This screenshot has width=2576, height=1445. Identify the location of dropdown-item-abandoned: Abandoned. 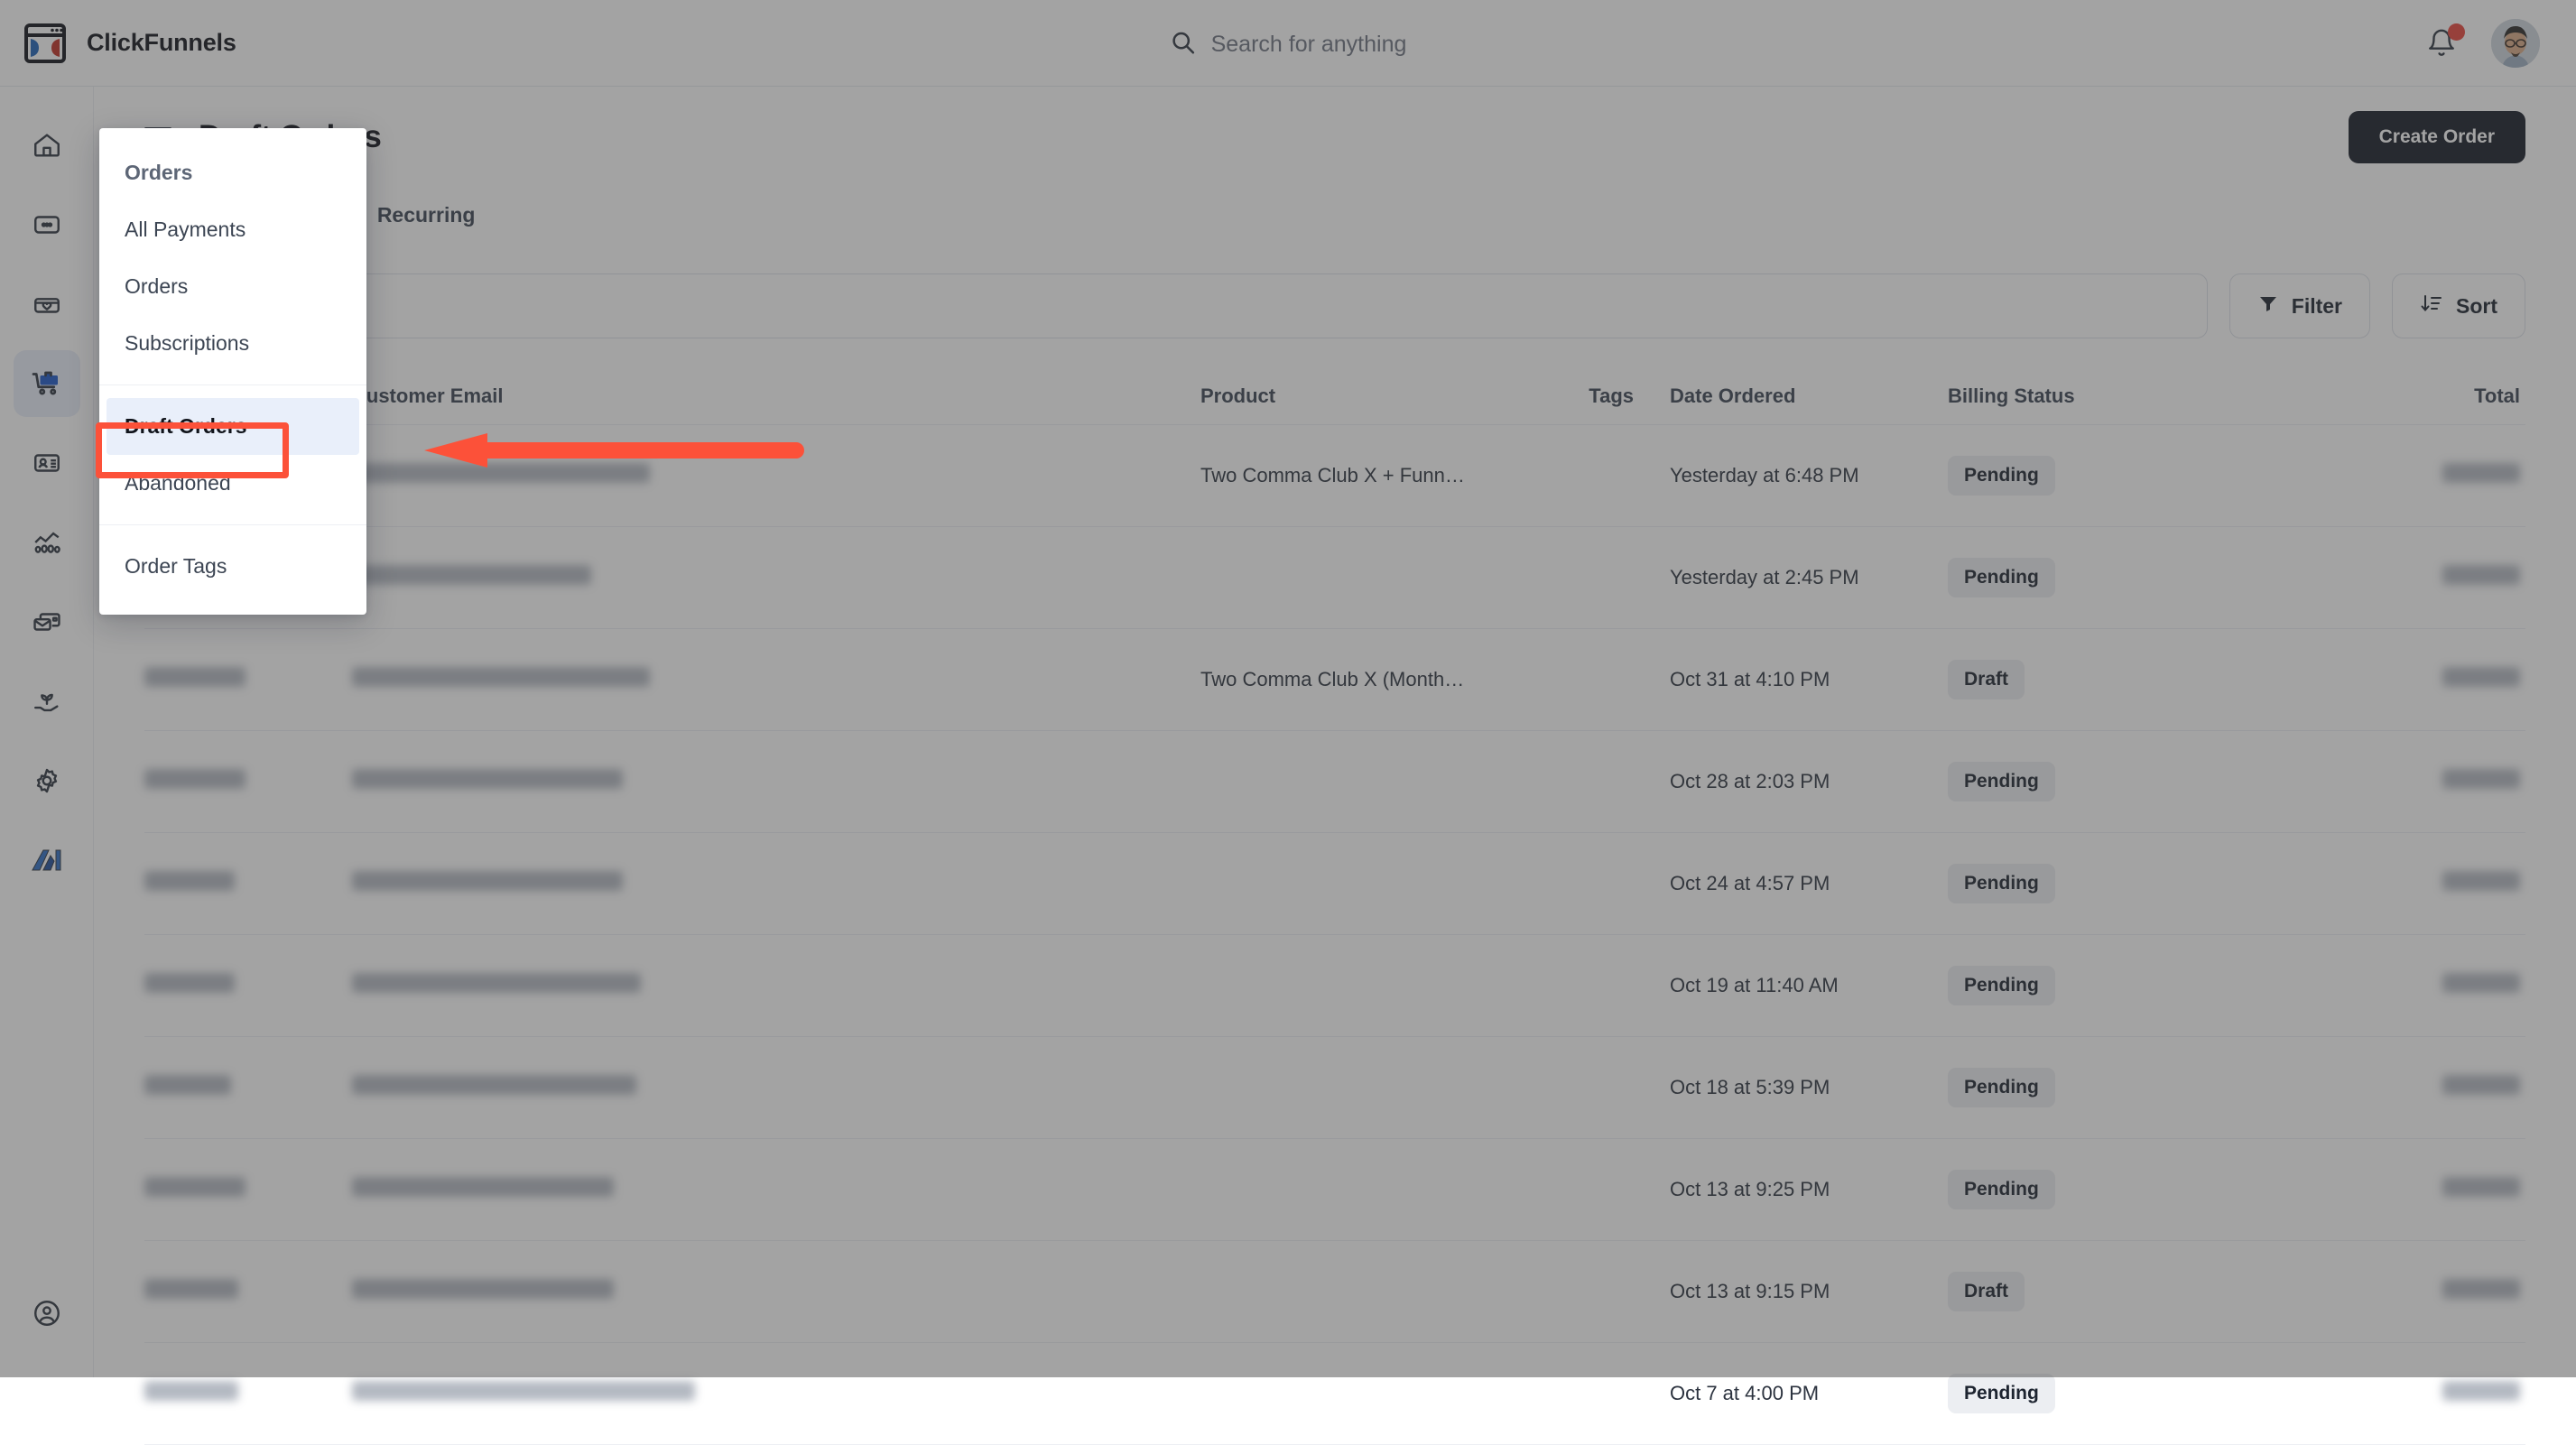
(232, 484).